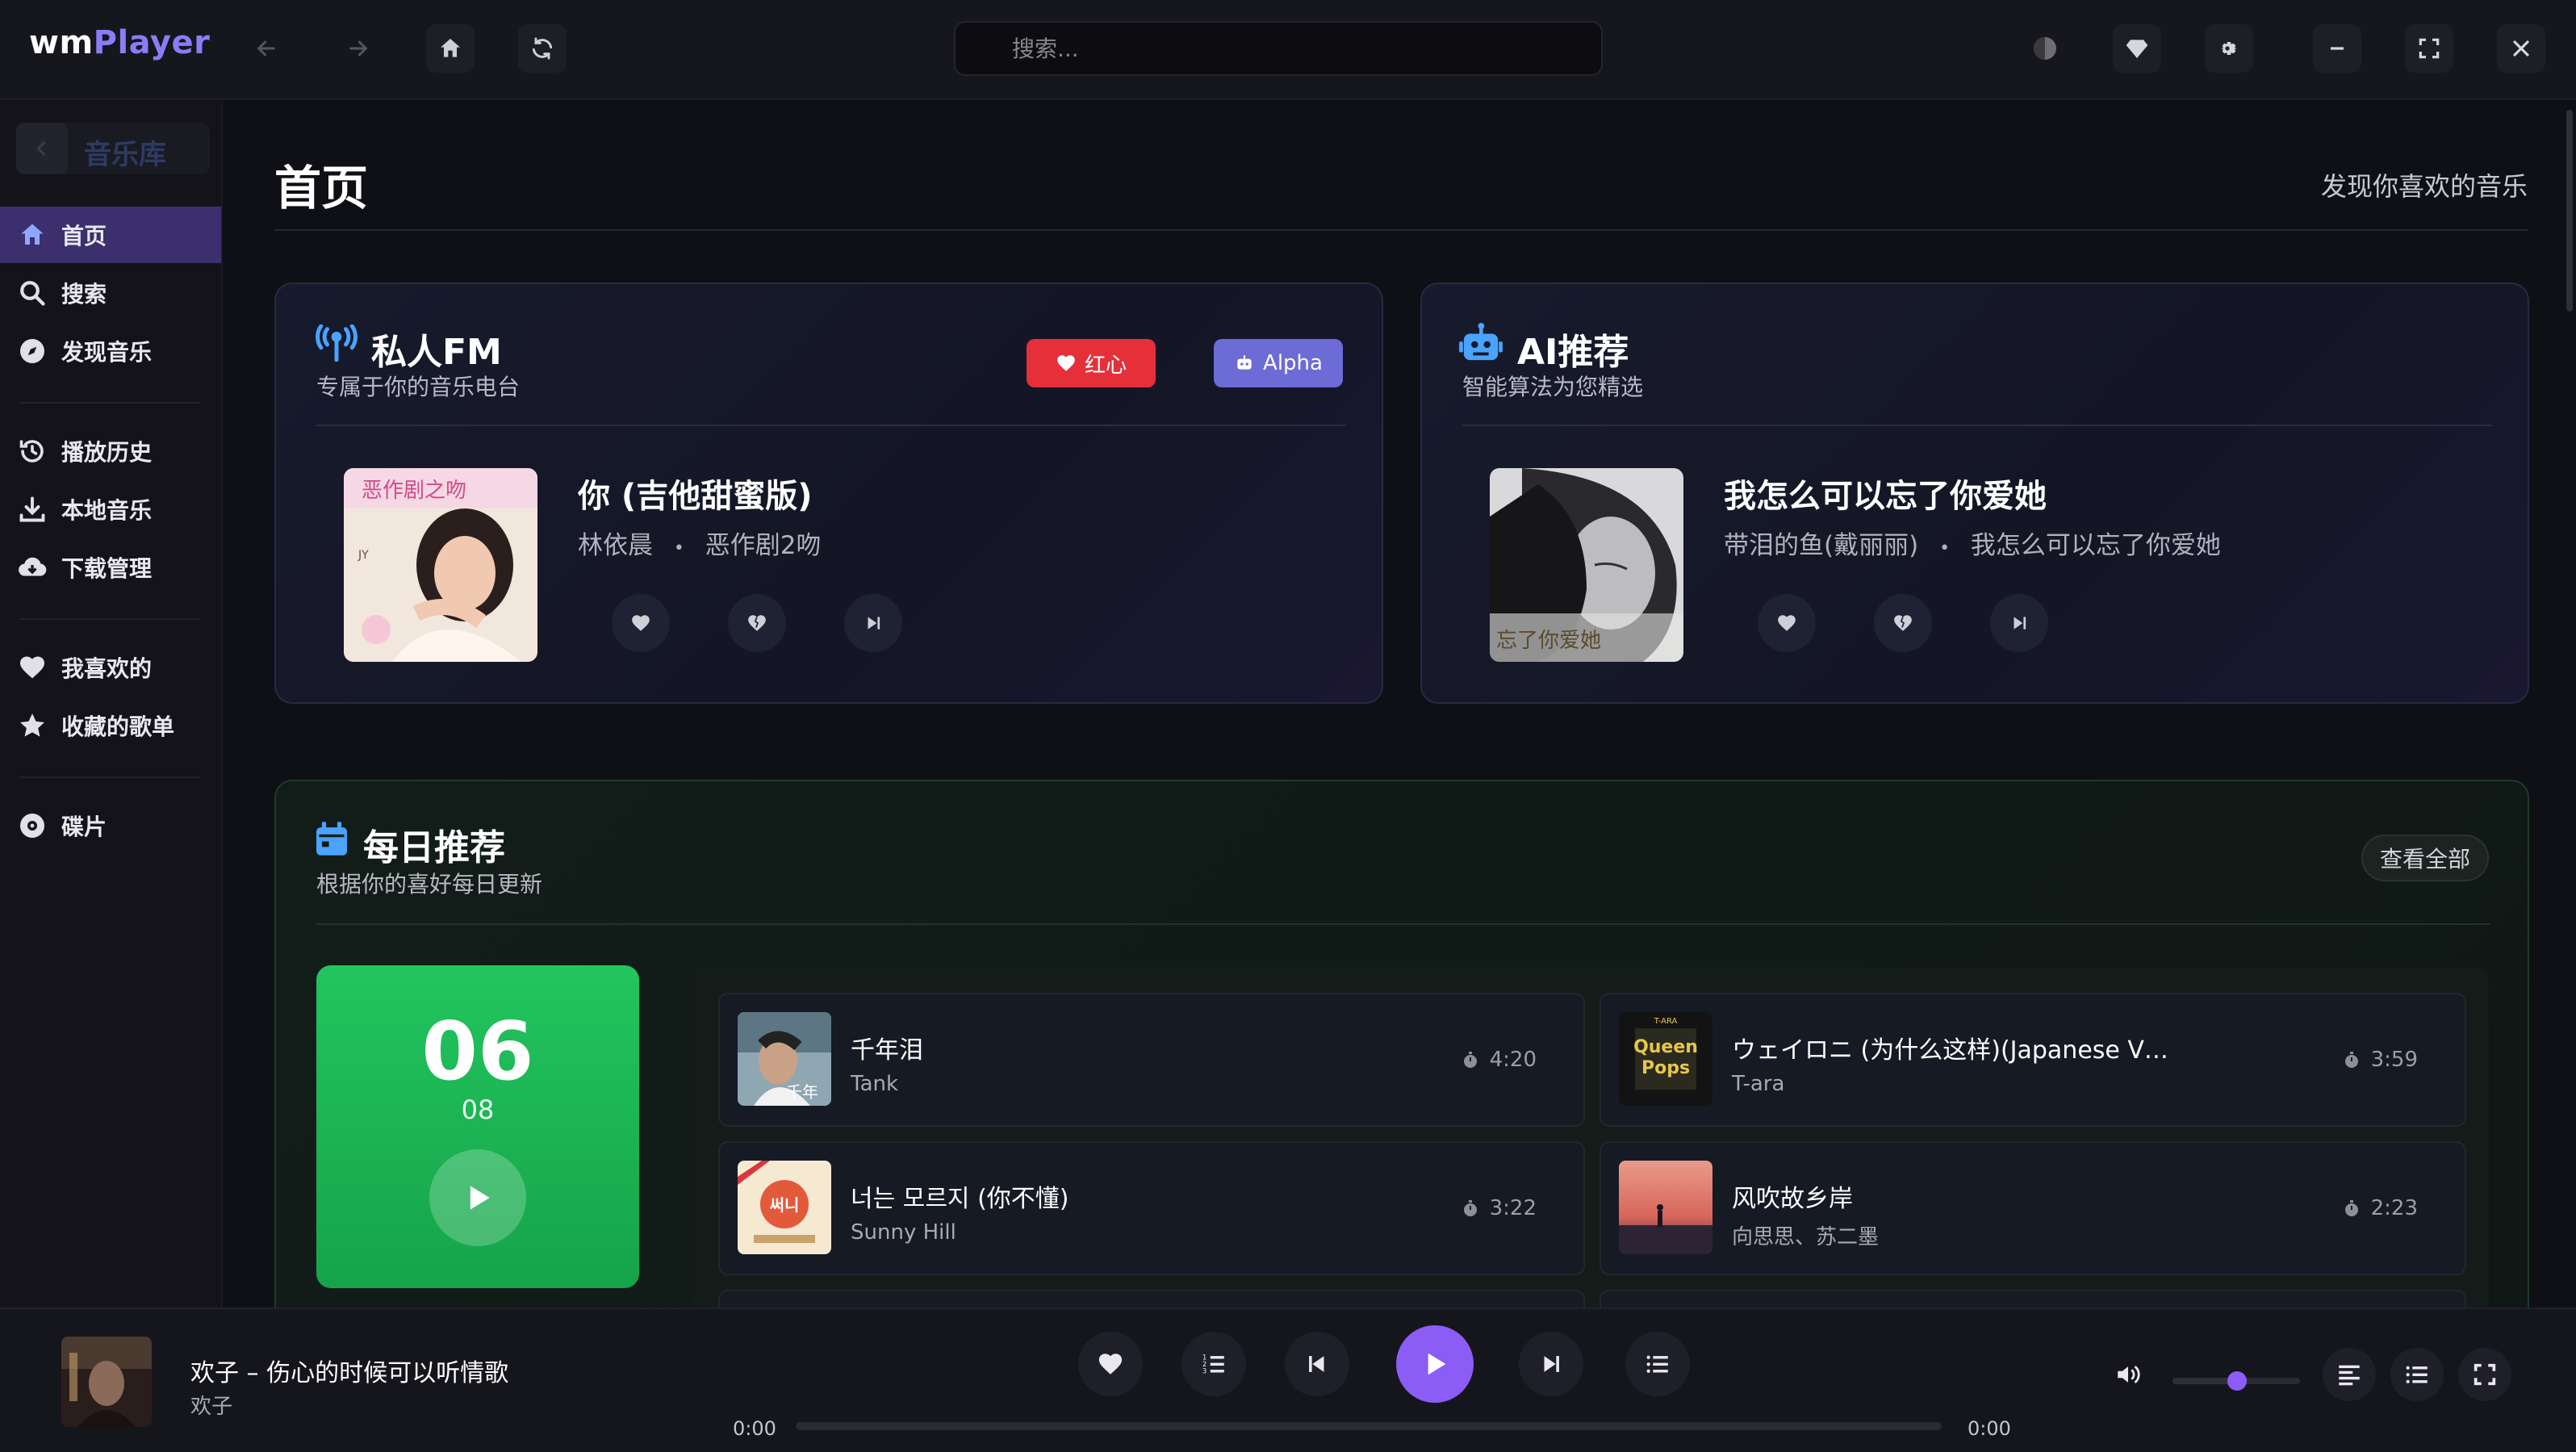 This screenshot has width=2576, height=1452. Describe the element at coordinates (2569, 211) in the screenshot. I see `scrollbar` at that location.